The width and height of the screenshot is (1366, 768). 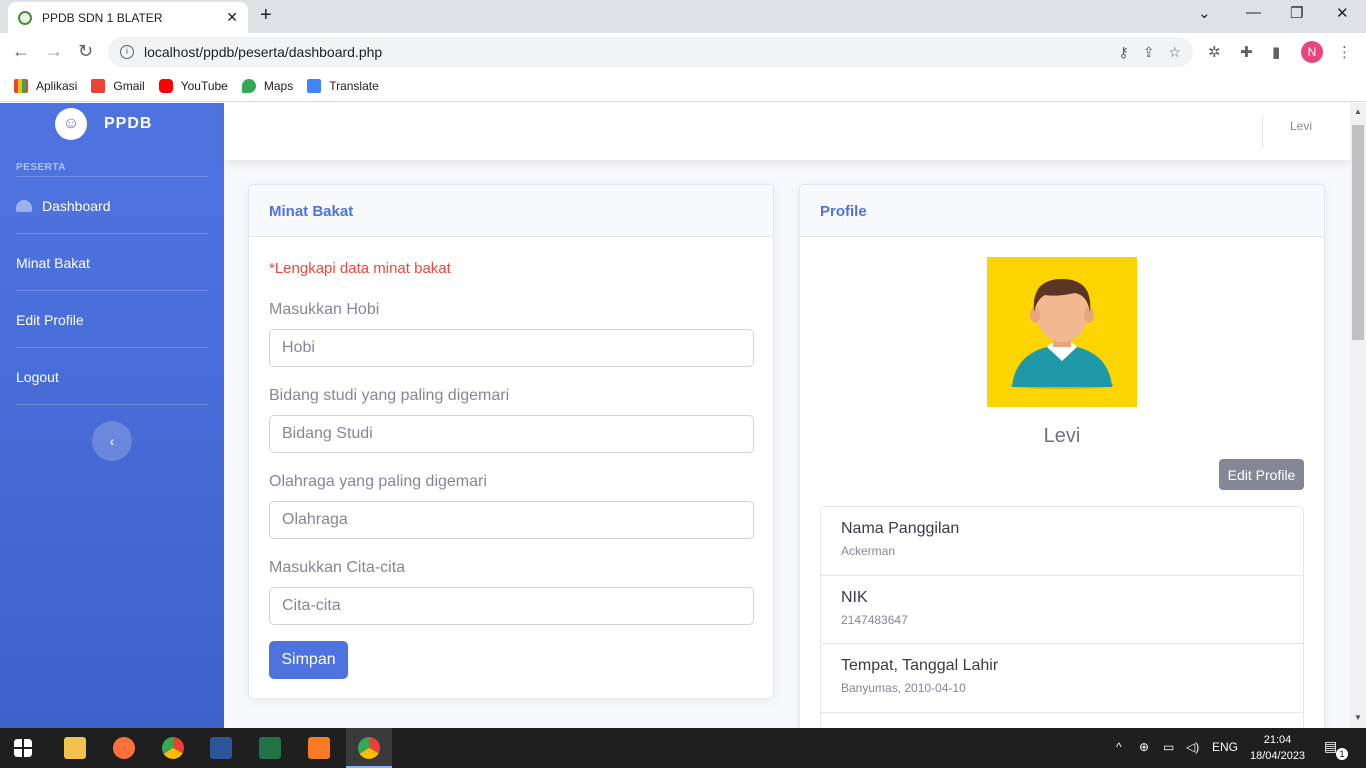 What do you see at coordinates (511, 348) in the screenshot?
I see `hobi-input` at bounding box center [511, 348].